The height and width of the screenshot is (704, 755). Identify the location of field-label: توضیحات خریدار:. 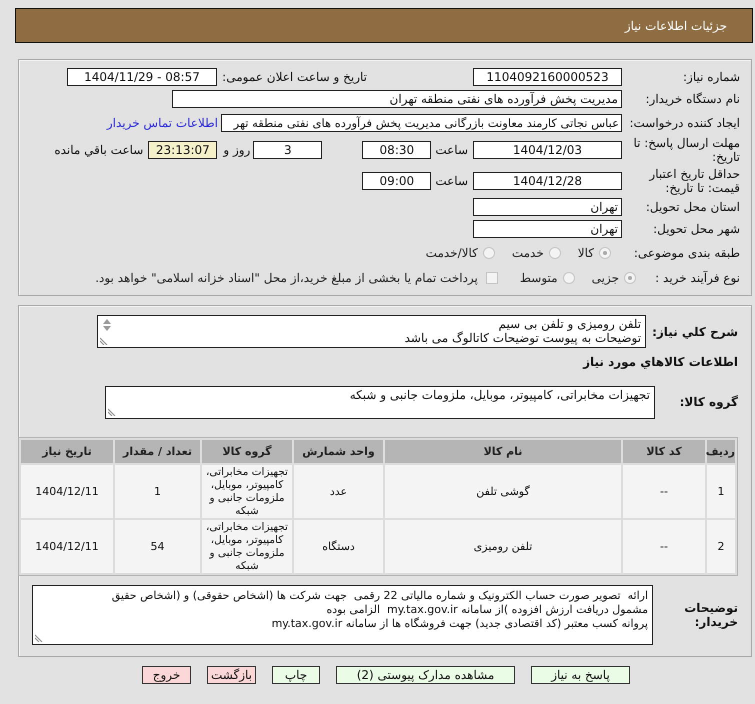
(710, 615).